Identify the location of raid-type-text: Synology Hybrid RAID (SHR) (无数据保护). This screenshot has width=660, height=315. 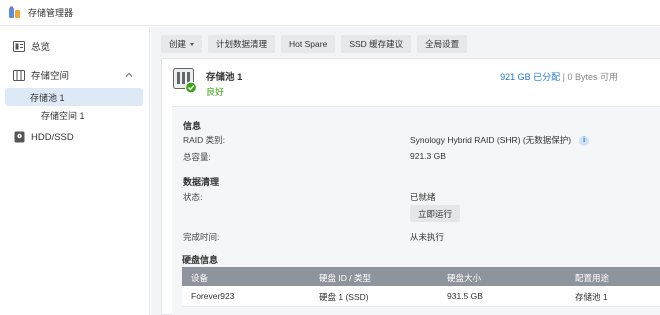
(491, 140).